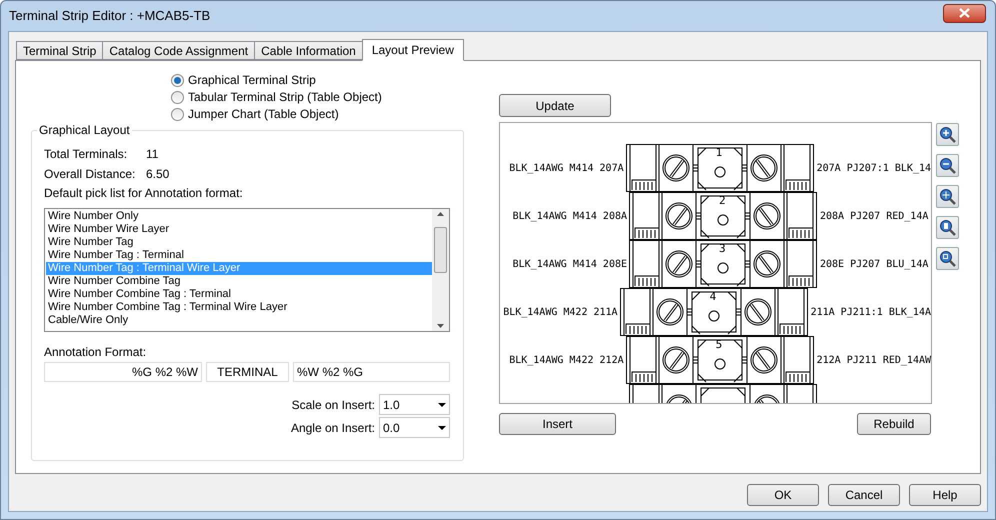 The width and height of the screenshot is (996, 520). What do you see at coordinates (414, 427) in the screenshot?
I see `combo-box: 0.0` at bounding box center [414, 427].